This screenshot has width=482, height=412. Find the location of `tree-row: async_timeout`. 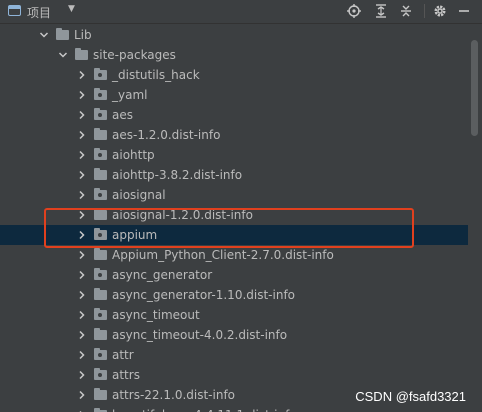

tree-row: async_timeout is located at coordinates (234, 315).